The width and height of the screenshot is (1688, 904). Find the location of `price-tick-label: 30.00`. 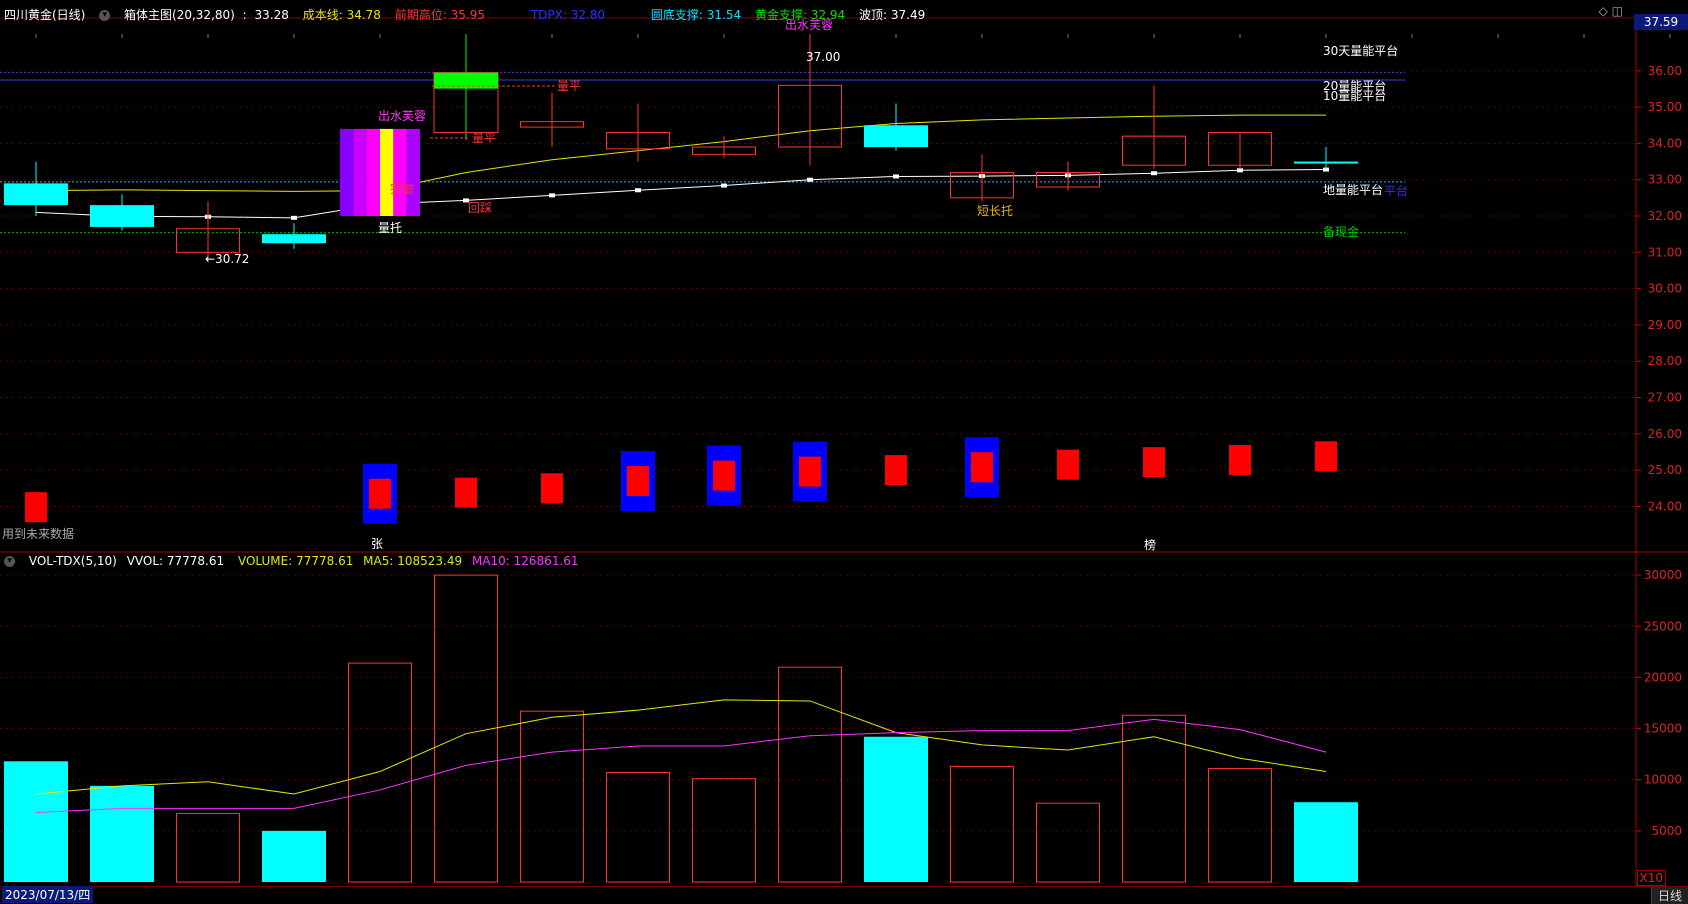

price-tick-label: 30.00 is located at coordinates (1665, 289).